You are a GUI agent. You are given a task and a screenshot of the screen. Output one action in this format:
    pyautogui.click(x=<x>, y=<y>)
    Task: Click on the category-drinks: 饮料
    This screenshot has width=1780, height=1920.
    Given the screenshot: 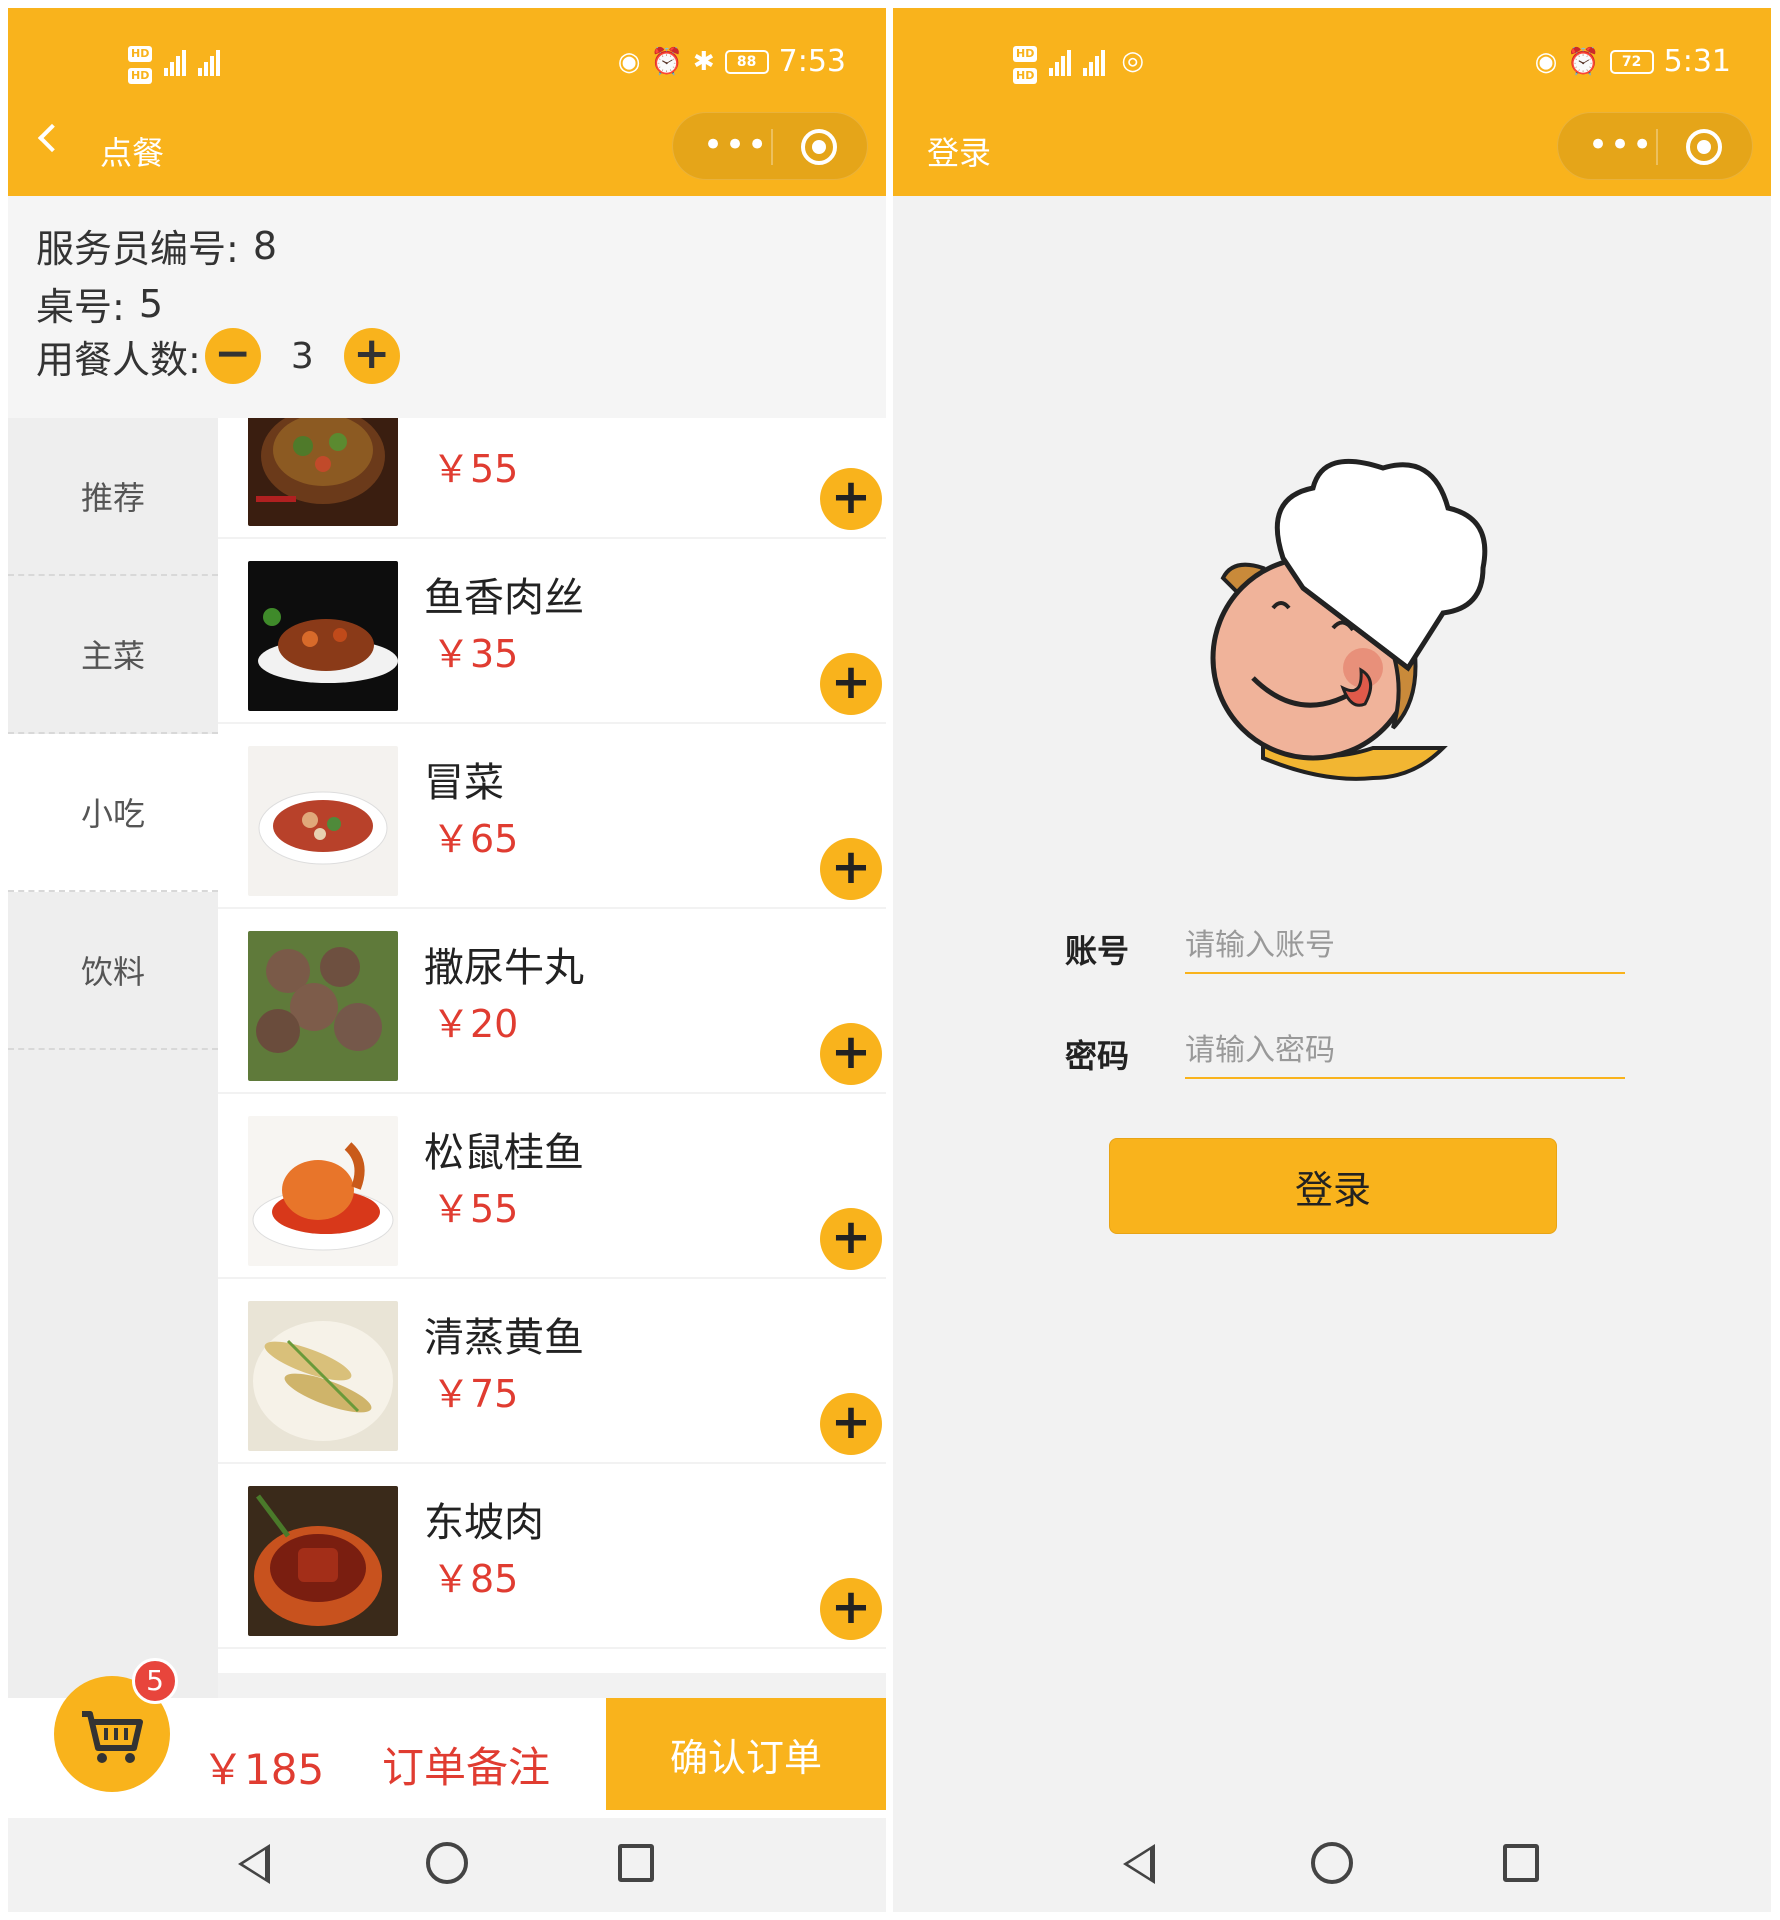 What is the action you would take?
    pyautogui.click(x=113, y=971)
    